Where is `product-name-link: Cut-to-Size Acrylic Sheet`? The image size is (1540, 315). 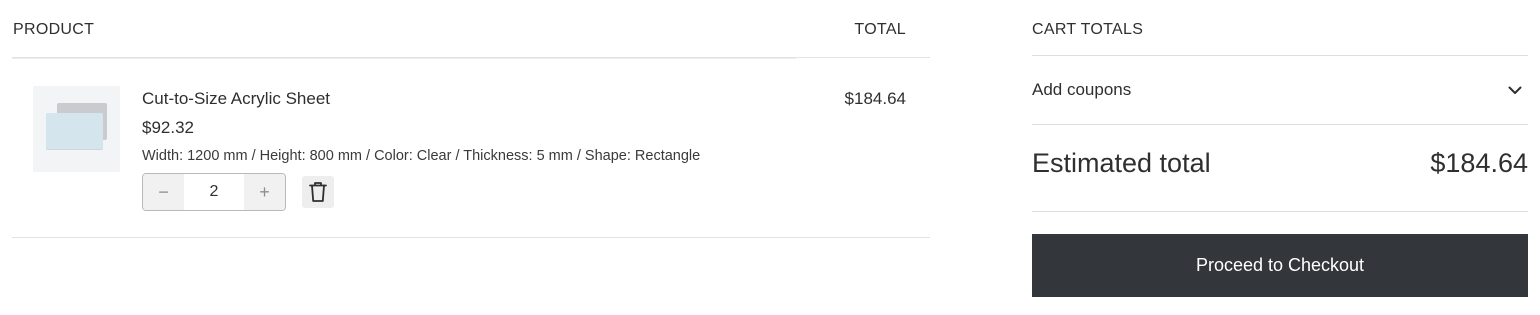 product-name-link: Cut-to-Size Acrylic Sheet is located at coordinates (236, 99).